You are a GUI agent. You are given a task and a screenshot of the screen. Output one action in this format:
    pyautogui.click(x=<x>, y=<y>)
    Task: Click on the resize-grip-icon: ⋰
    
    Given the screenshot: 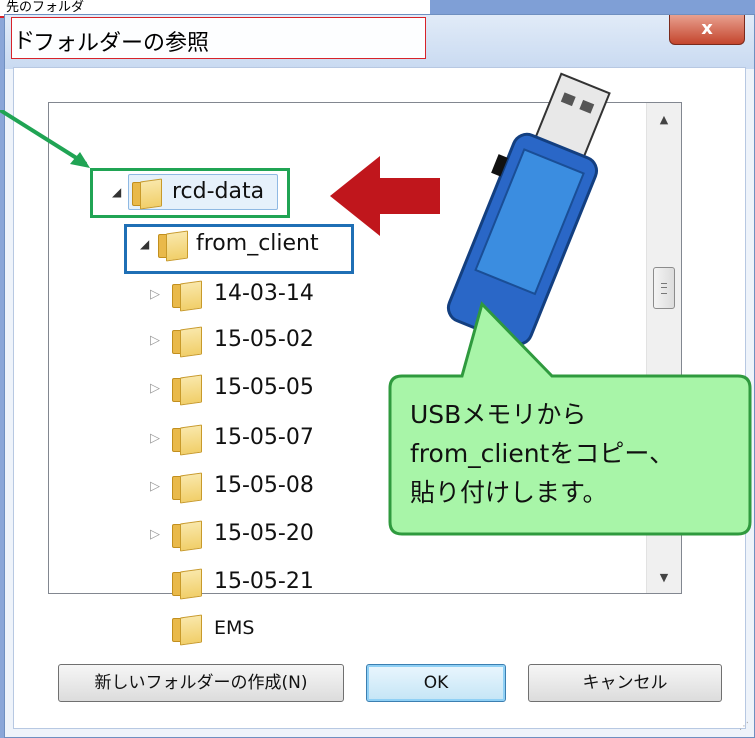 What is the action you would take?
    pyautogui.click(x=745, y=728)
    